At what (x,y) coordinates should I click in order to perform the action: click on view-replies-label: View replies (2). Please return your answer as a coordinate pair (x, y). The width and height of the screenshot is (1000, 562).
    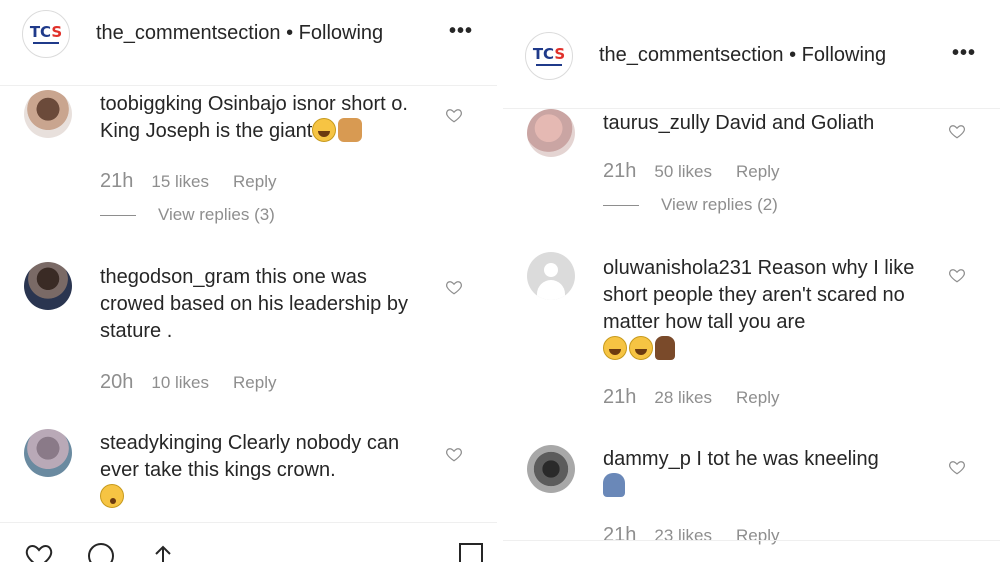
    Looking at the image, I should click on (719, 204).